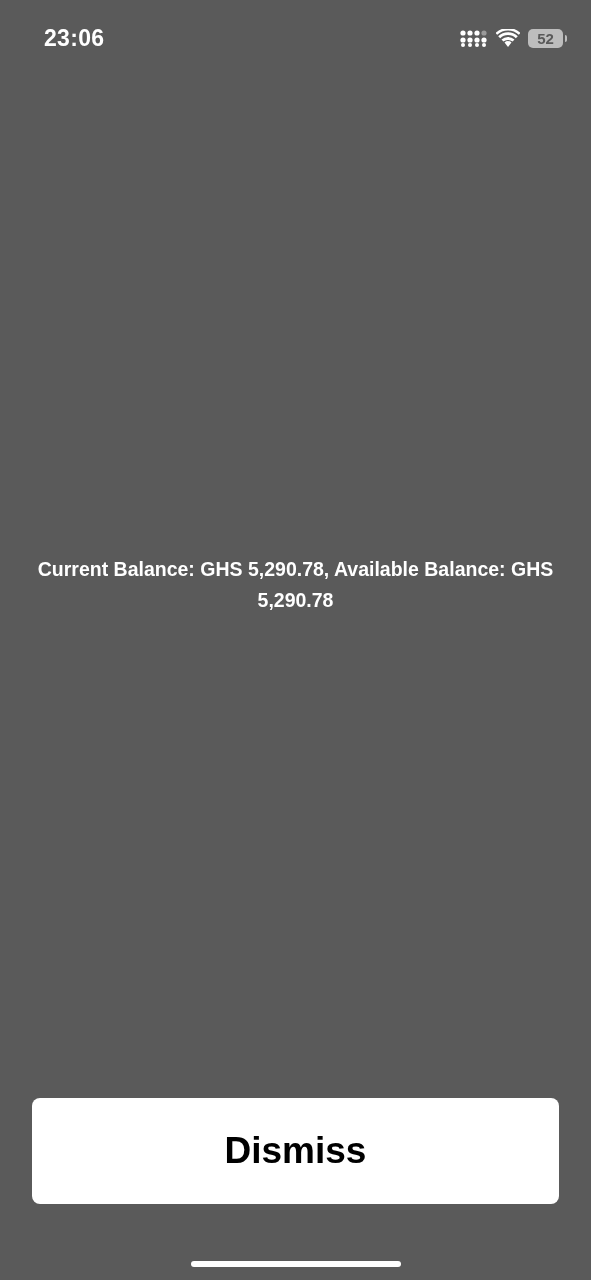 The image size is (591, 1280). What do you see at coordinates (545, 38) in the screenshot?
I see `battery-percent: 52` at bounding box center [545, 38].